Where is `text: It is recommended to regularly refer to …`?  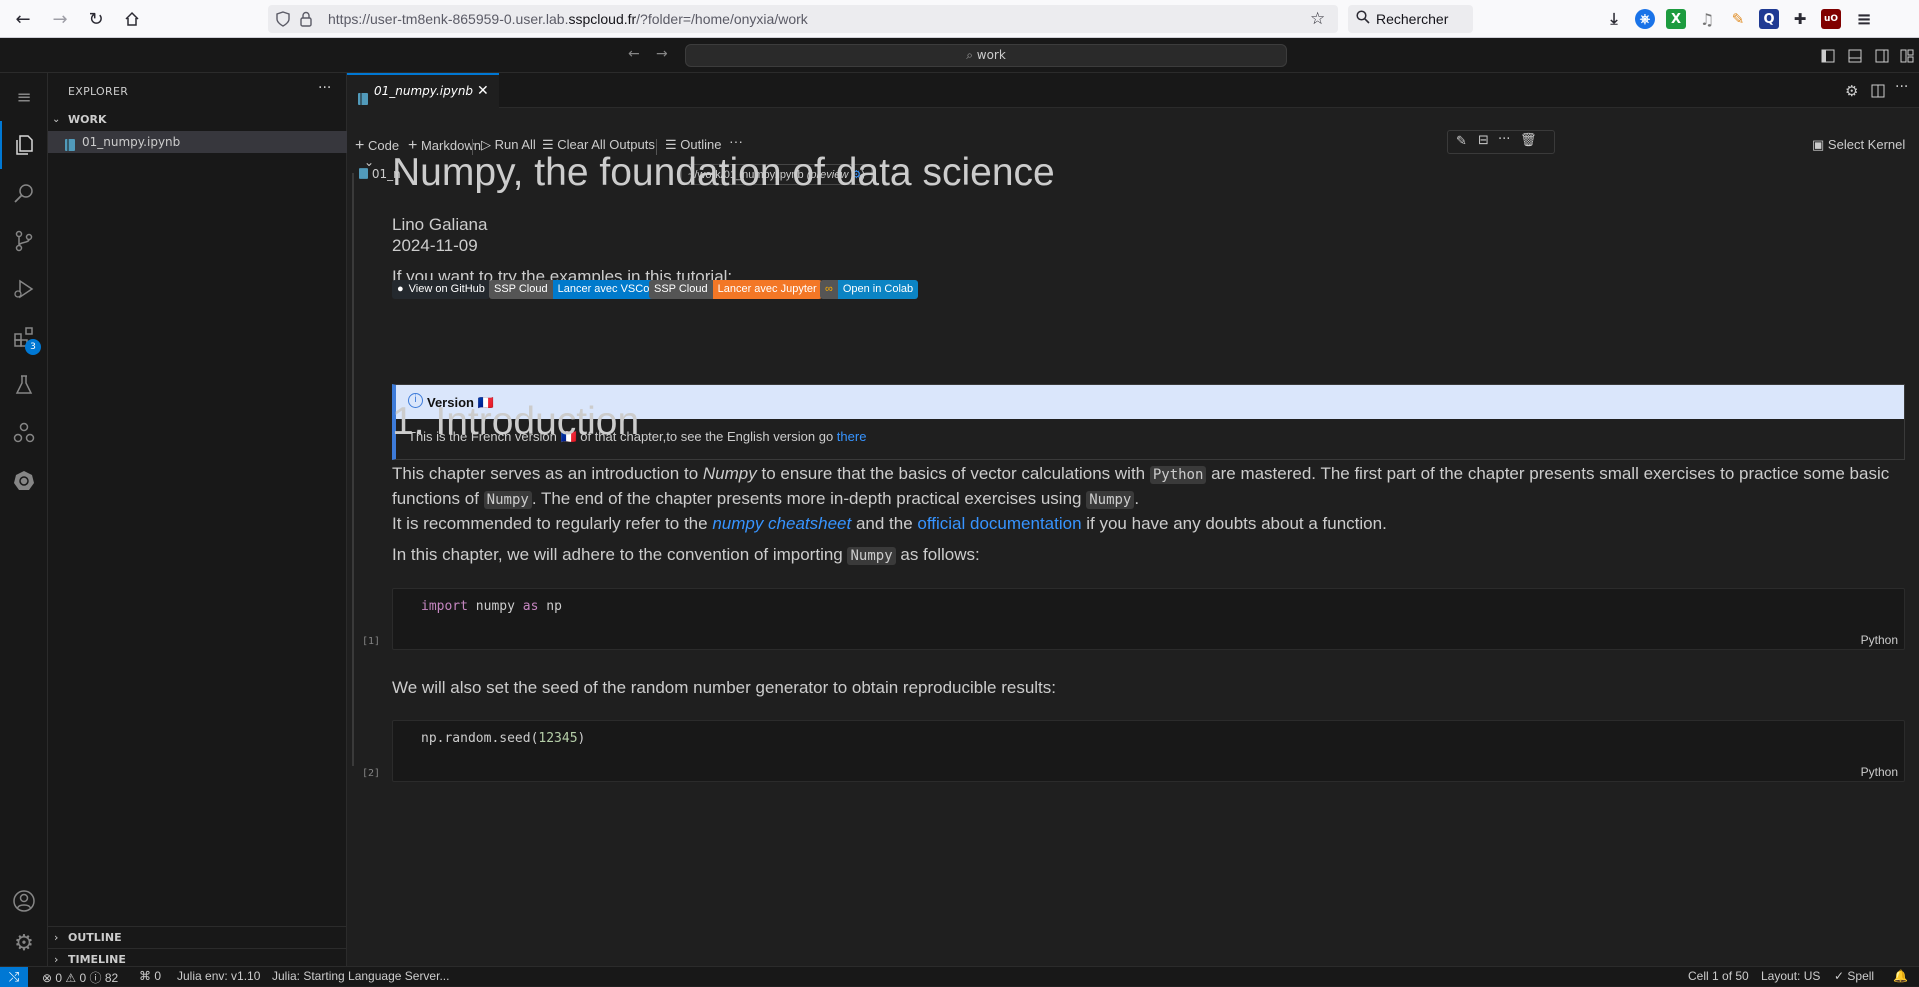 text: It is recommended to regularly refer to … is located at coordinates (552, 523).